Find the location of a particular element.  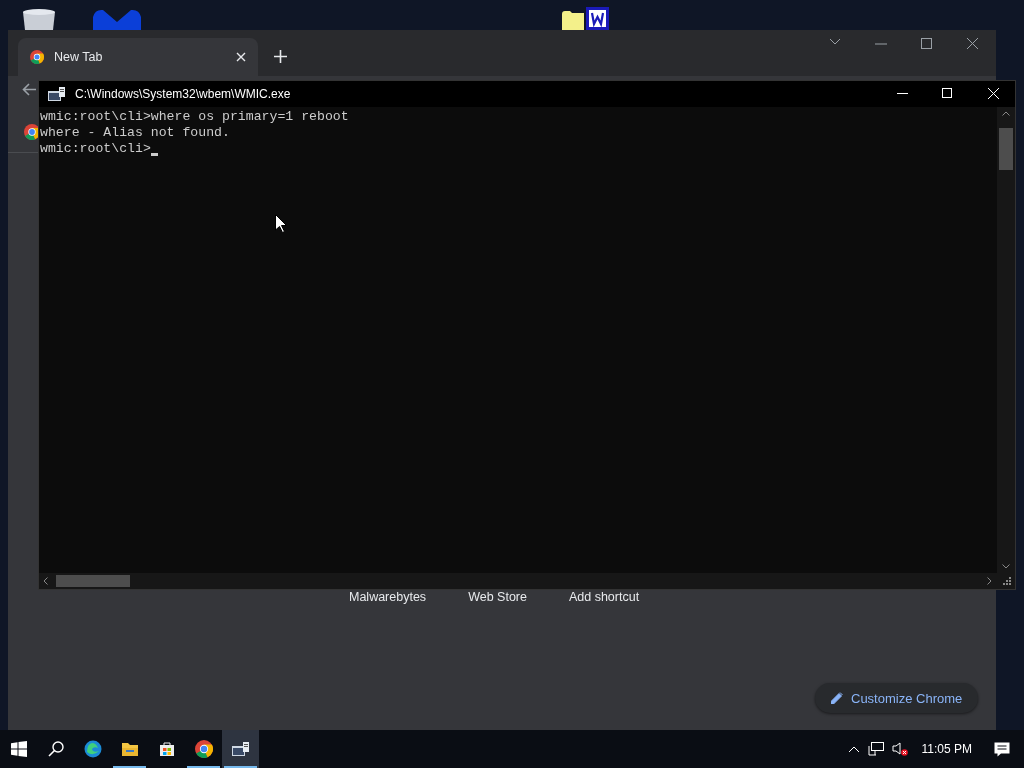

horizontal-scrollbar is located at coordinates (527, 581).